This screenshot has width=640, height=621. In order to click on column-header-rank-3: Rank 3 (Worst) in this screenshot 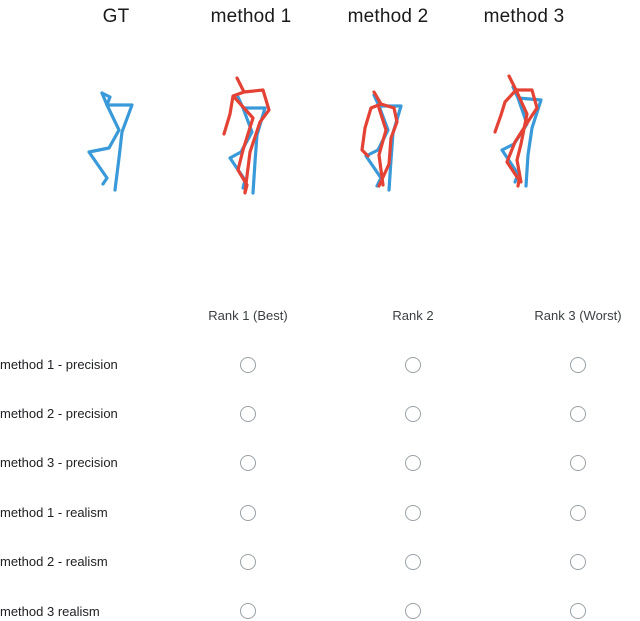, I will do `click(578, 315)`.